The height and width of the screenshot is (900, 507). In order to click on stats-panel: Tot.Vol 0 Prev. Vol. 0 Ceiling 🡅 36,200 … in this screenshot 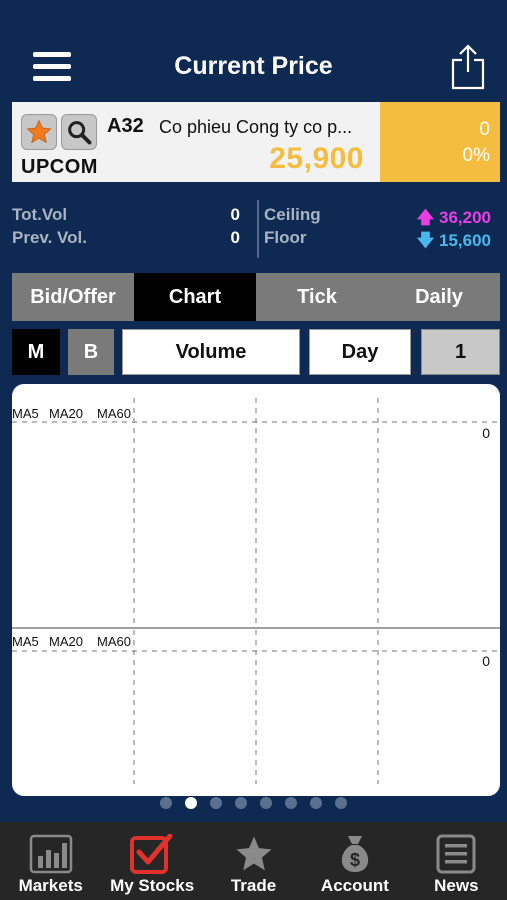, I will do `click(256, 232)`.